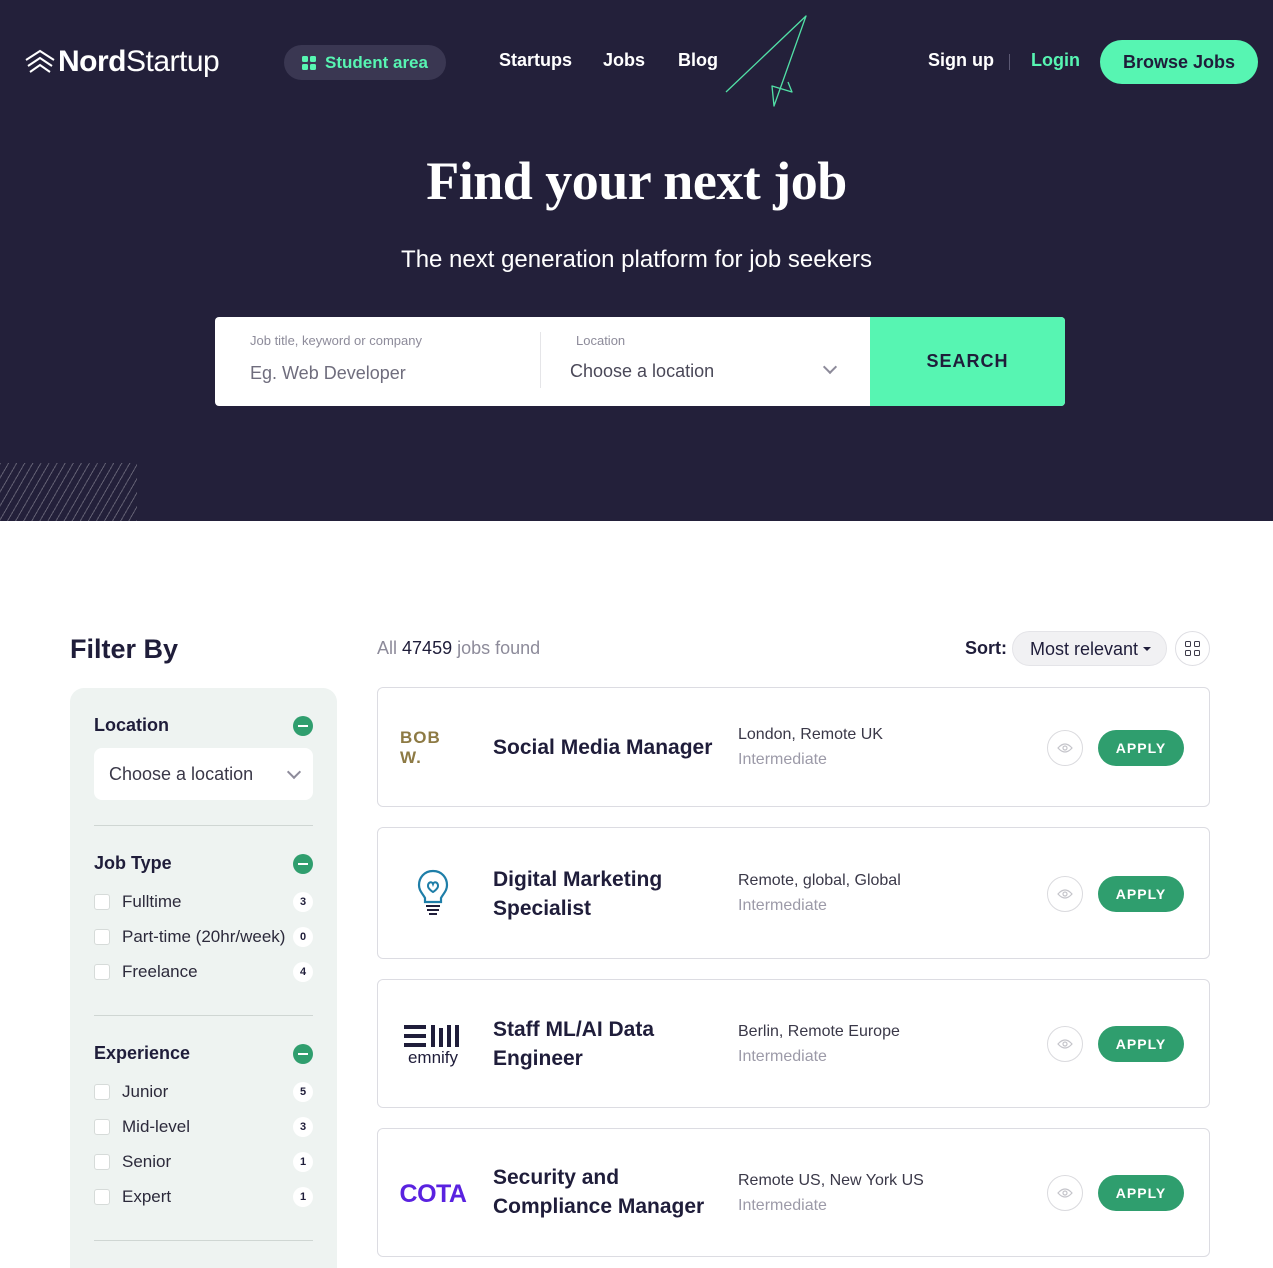  Describe the element at coordinates (303, 1054) in the screenshot. I see `collapse-experience-icon` at that location.